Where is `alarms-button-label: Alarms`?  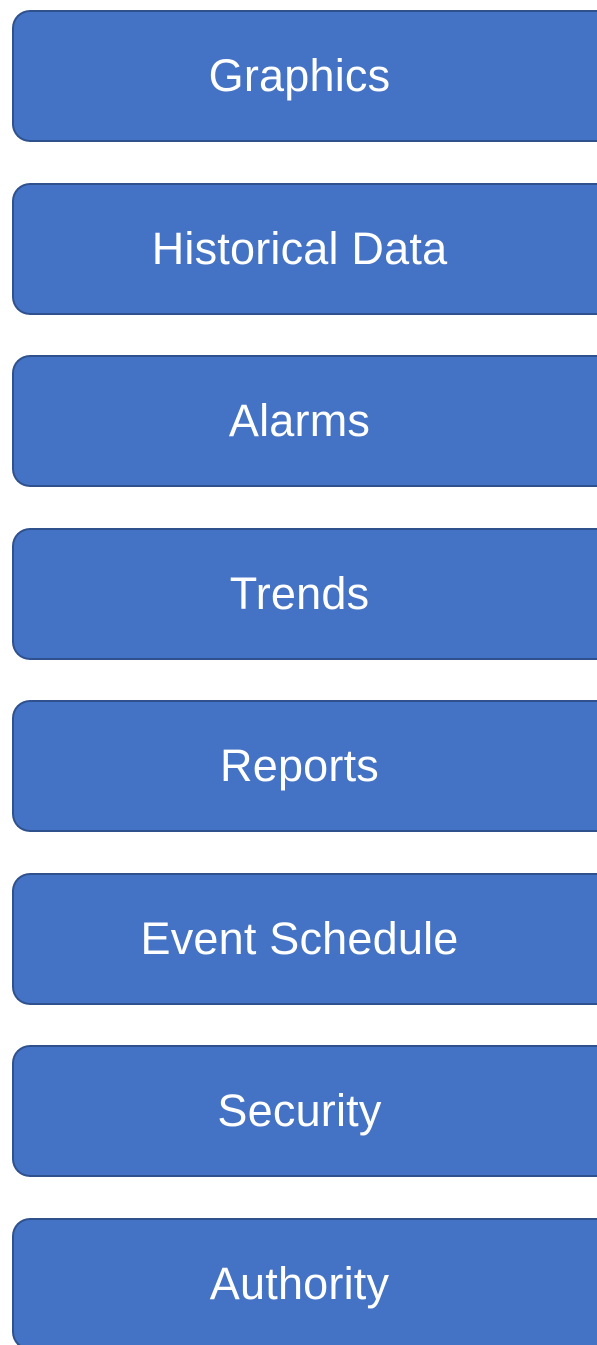 alarms-button-label: Alarms is located at coordinates (299, 420).